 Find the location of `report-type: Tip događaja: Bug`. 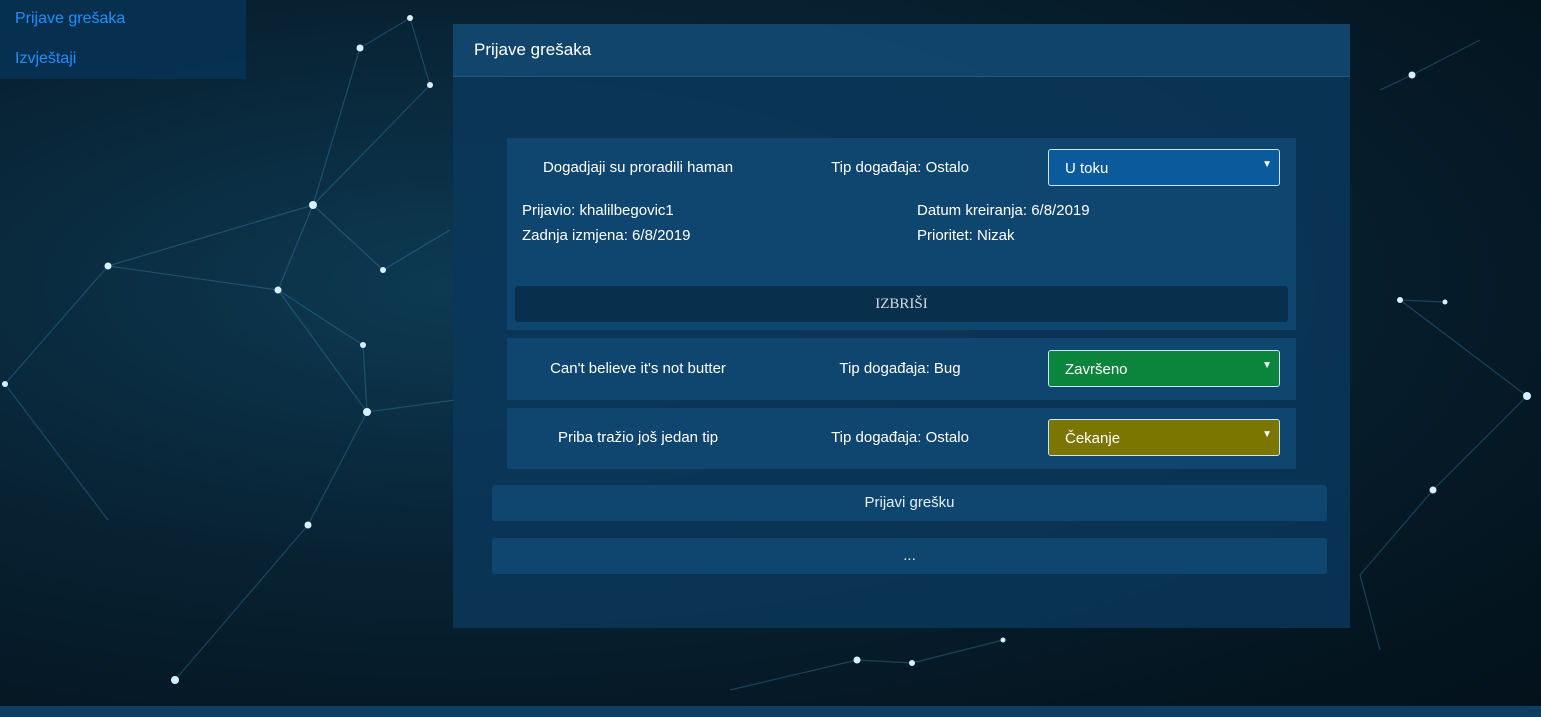

report-type: Tip događaja: Bug is located at coordinates (900, 368).